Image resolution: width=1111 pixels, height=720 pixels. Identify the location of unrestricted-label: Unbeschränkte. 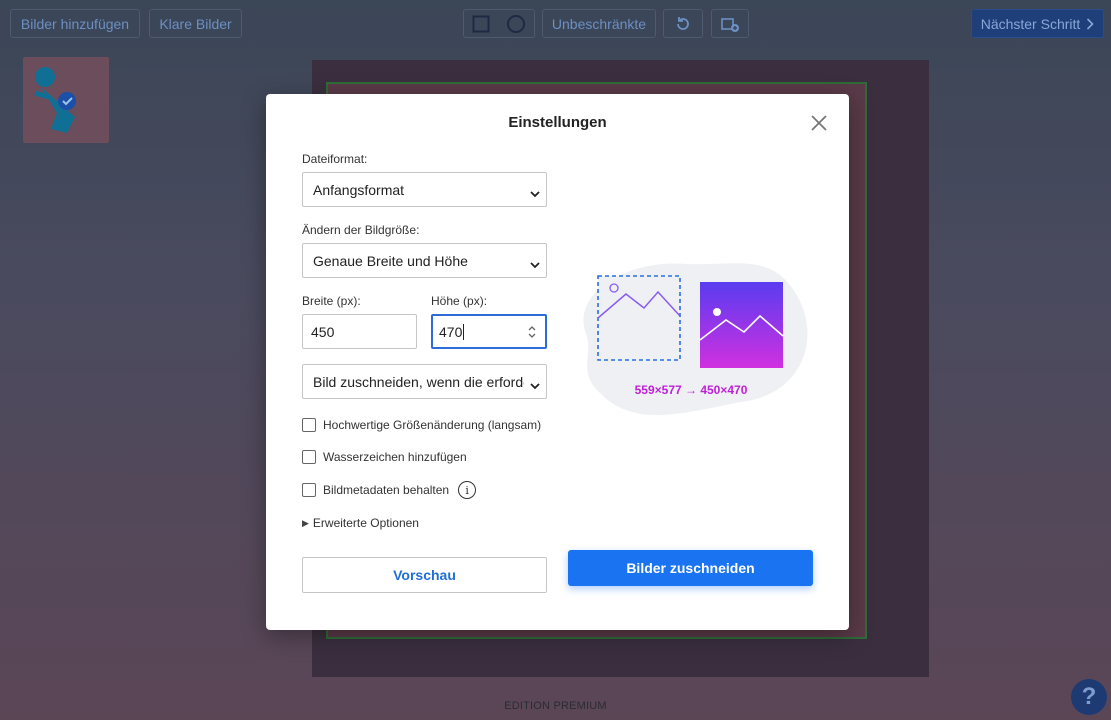
(599, 23).